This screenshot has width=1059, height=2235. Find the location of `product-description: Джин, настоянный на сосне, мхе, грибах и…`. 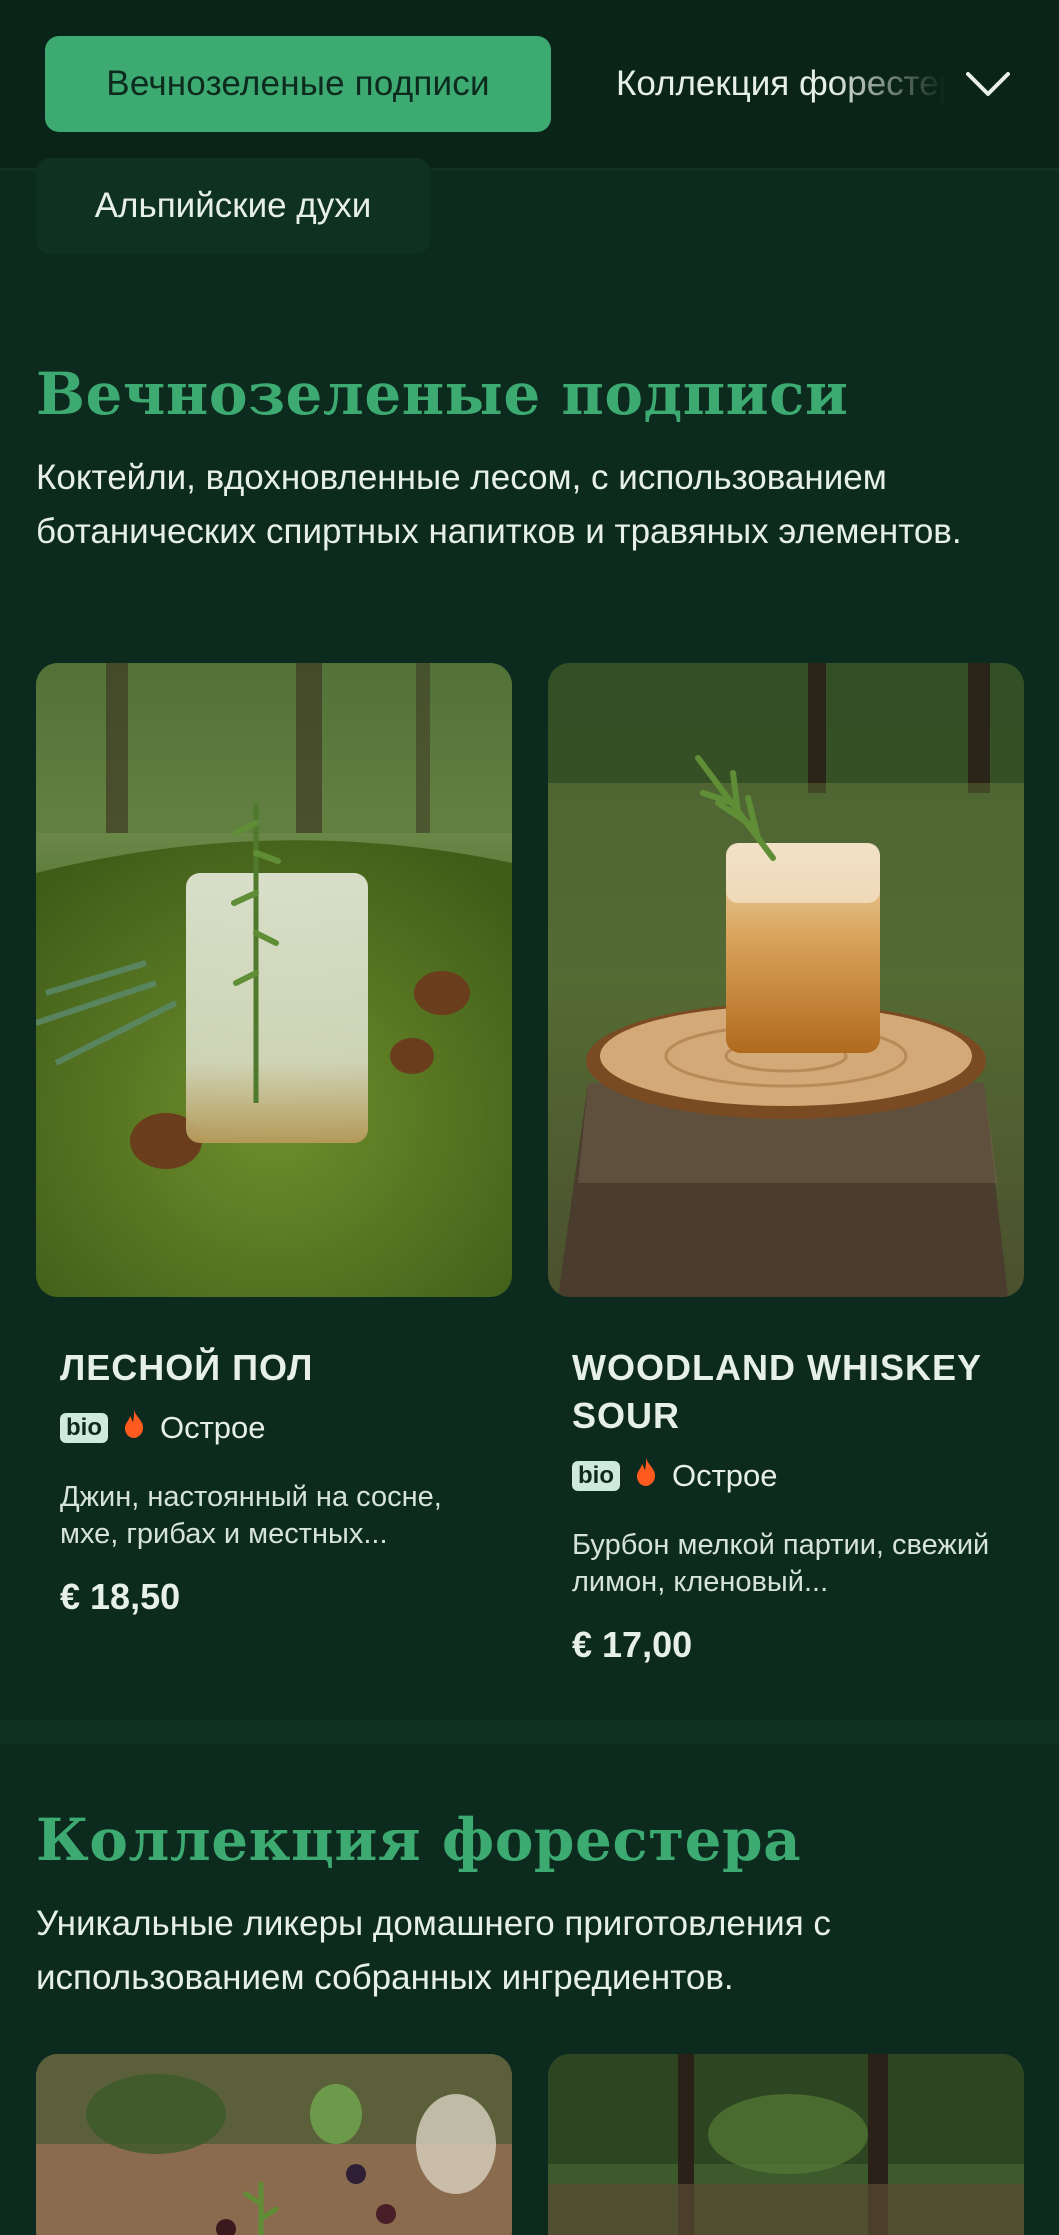

product-description: Джин, настоянный на сосне, мхе, грибах и… is located at coordinates (251, 1515).